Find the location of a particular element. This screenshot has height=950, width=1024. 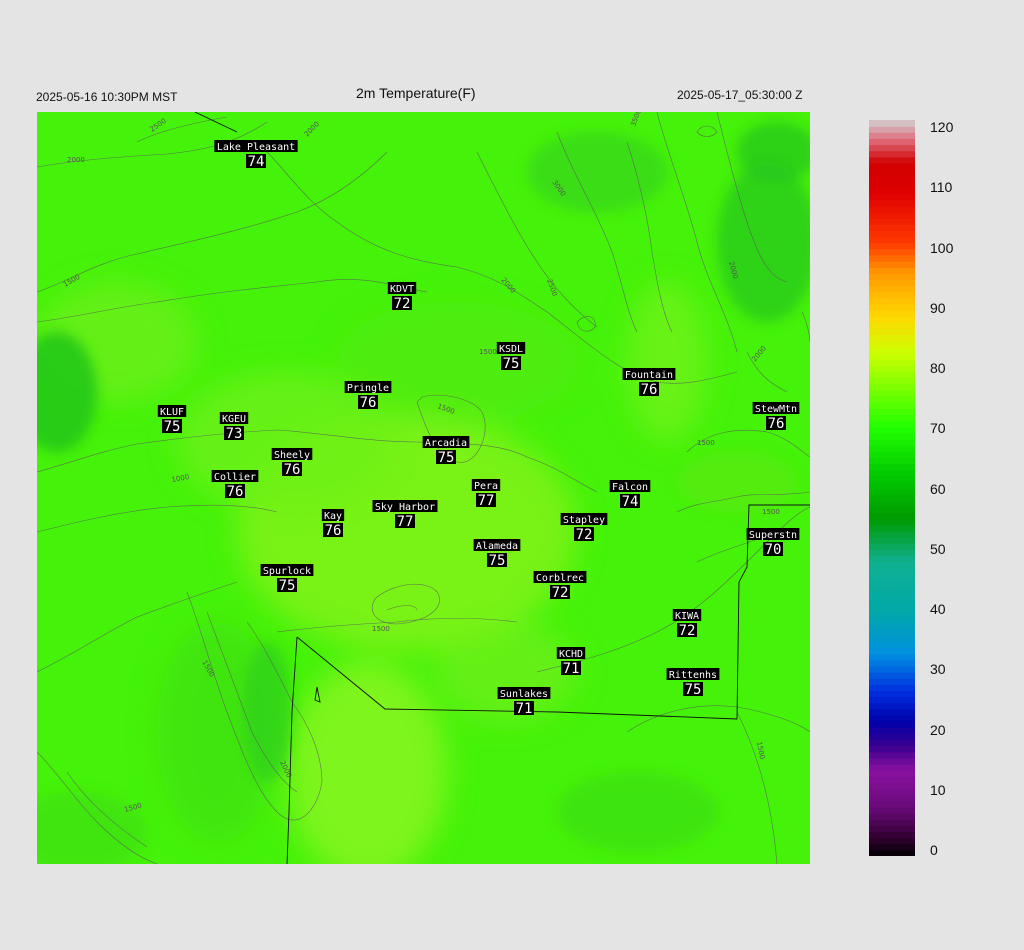

station-name: Corblrec is located at coordinates (560, 578).